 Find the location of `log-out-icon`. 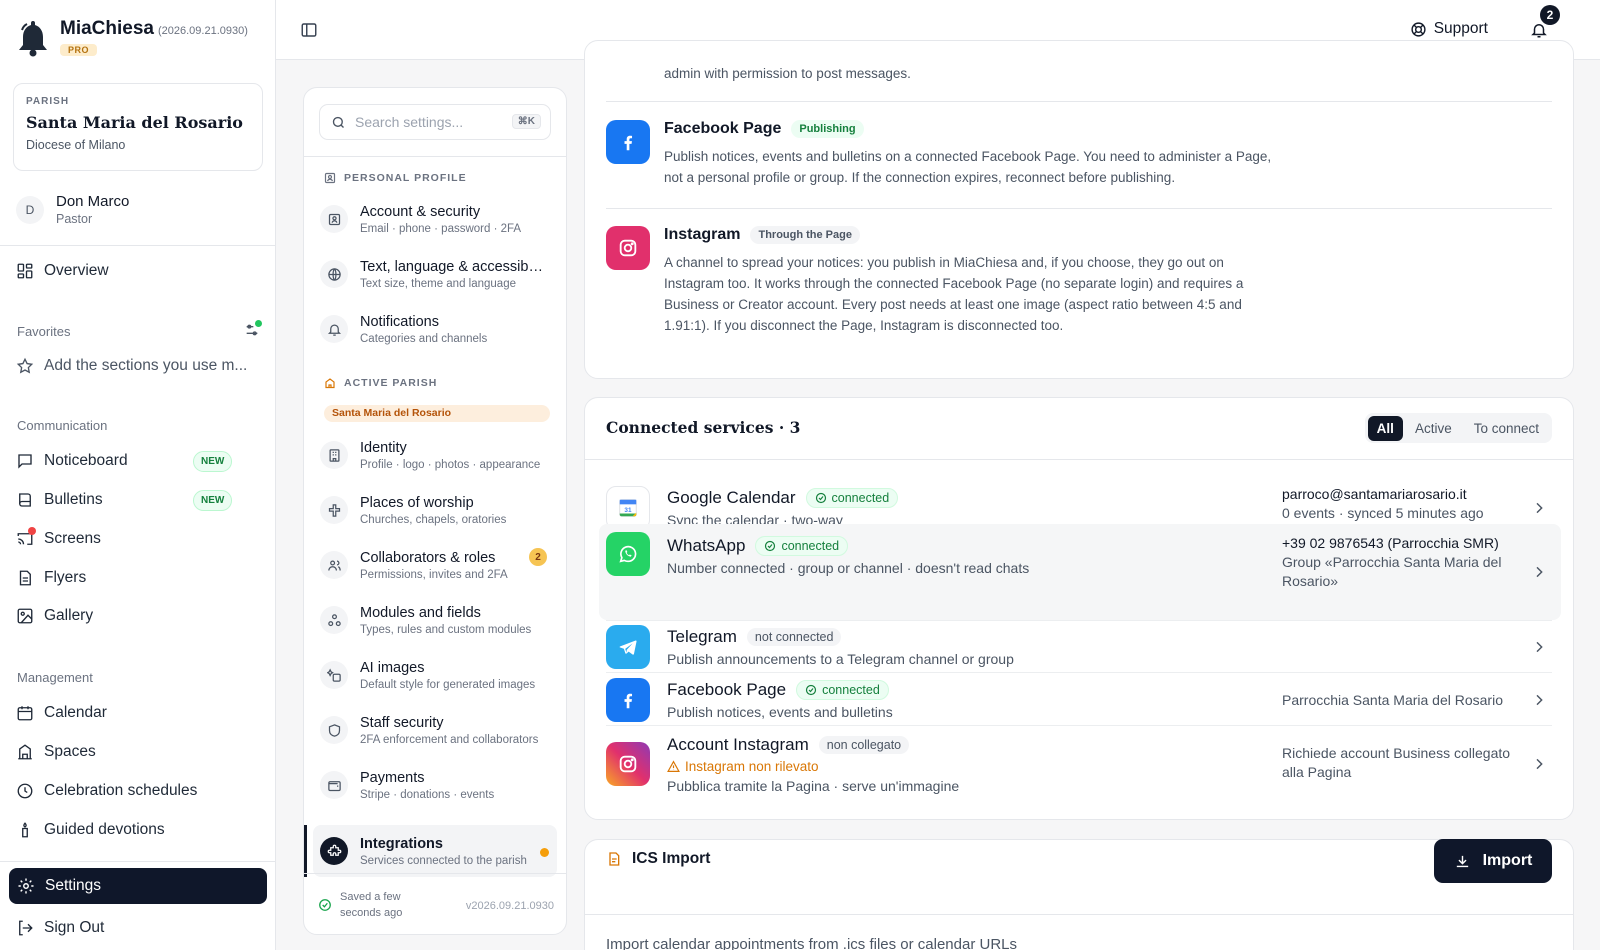

log-out-icon is located at coordinates (25, 928).